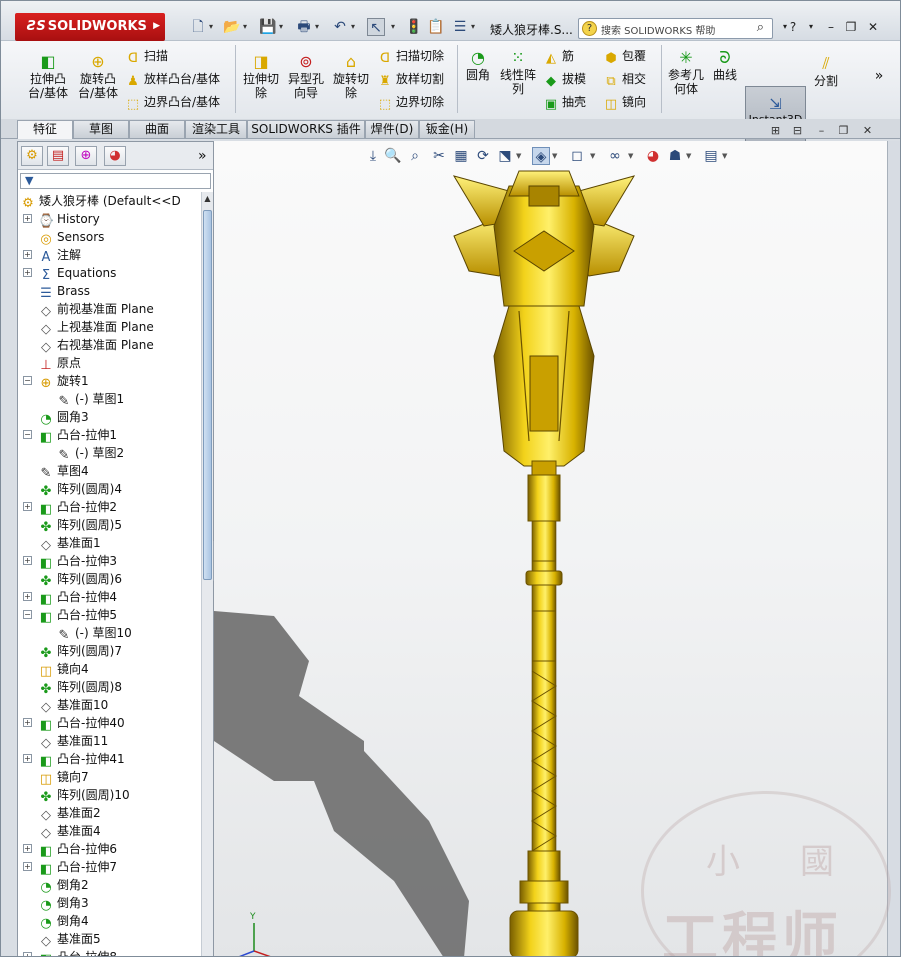 Image resolution: width=901 pixels, height=957 pixels. Describe the element at coordinates (211, 26) in the screenshot. I see `new-dropdown-icon: ▾` at that location.